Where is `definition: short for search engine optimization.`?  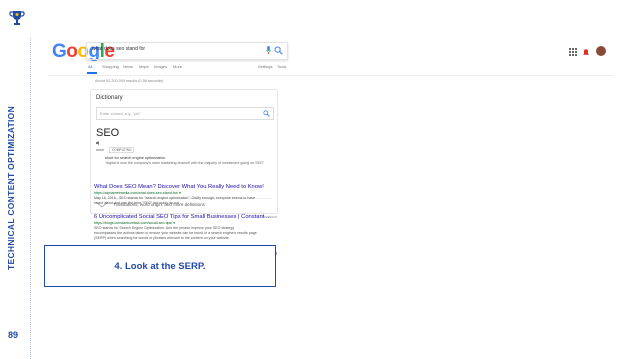 definition: short for search engine optimization. is located at coordinates (136, 158).